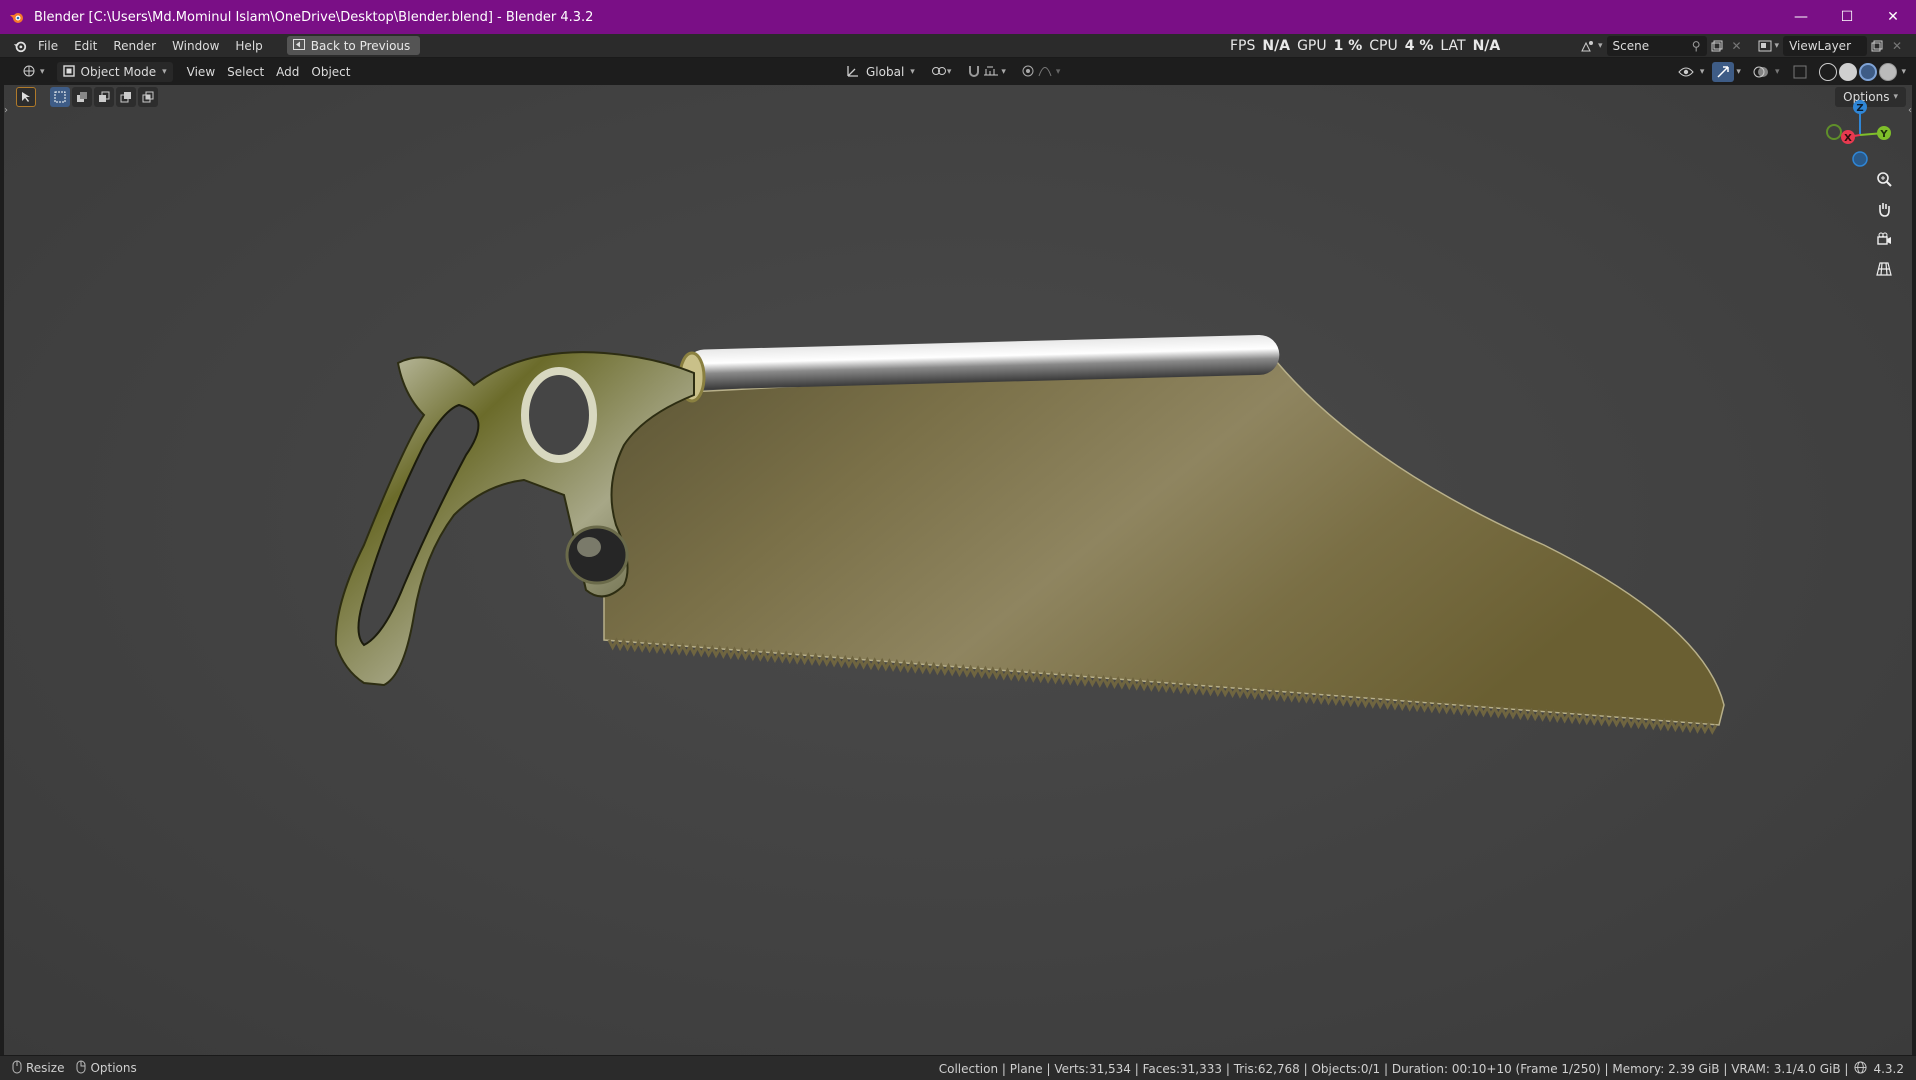  I want to click on viewport-menu-object: Object, so click(330, 72).